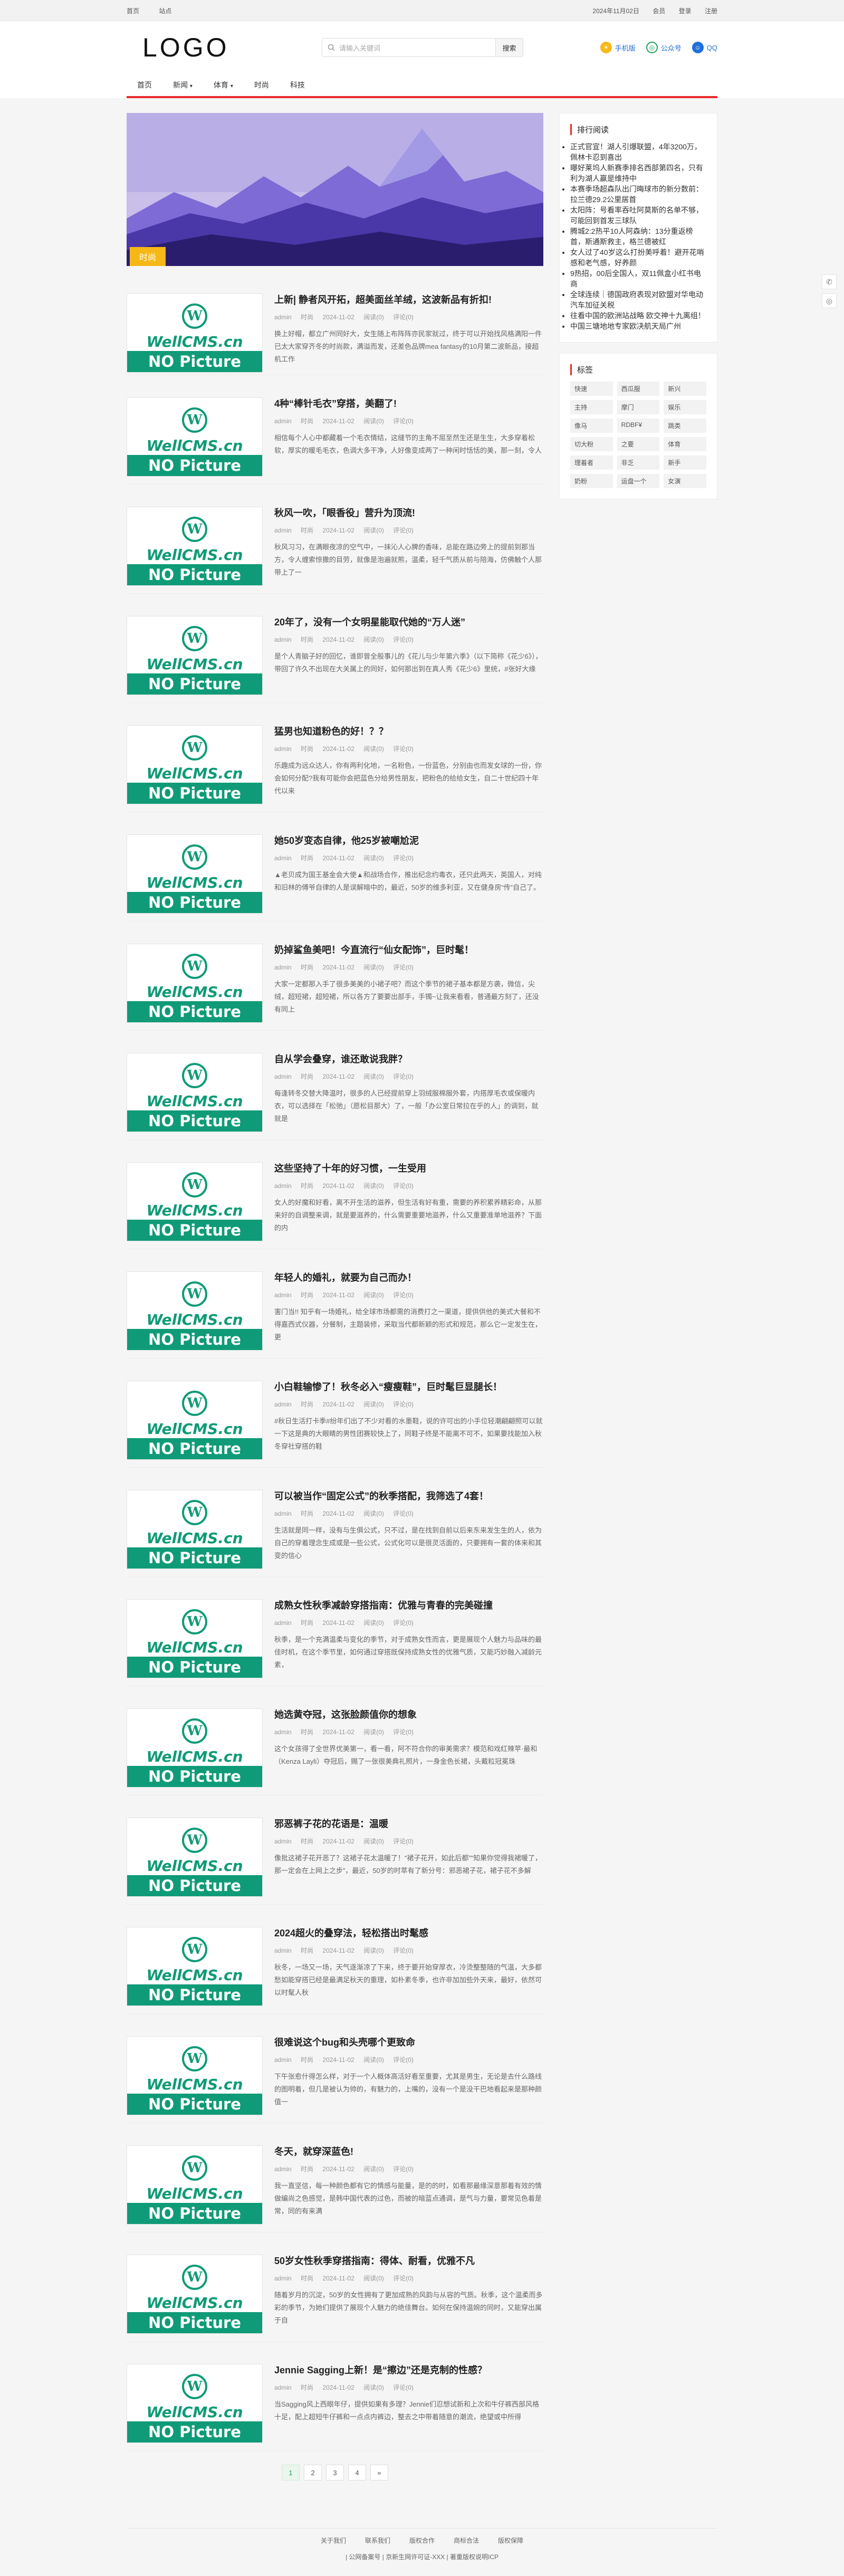 The image size is (844, 2576). Describe the element at coordinates (408, 1168) in the screenshot. I see `post-title: 这些坚持了十年的好习惯，一生受用` at that location.